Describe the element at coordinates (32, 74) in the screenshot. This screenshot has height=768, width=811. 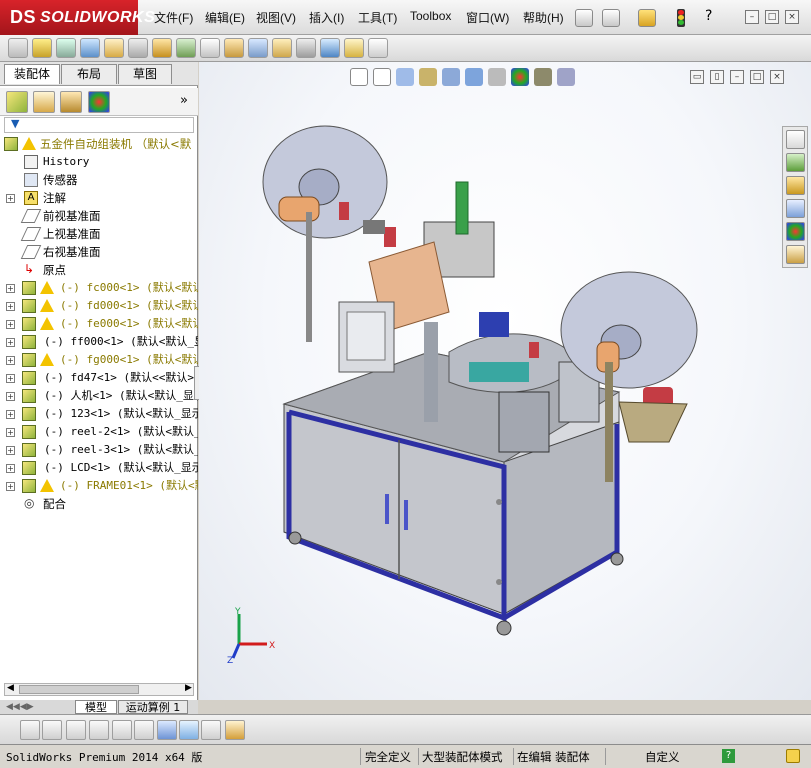
I see `tab-assembly: 装配体` at that location.